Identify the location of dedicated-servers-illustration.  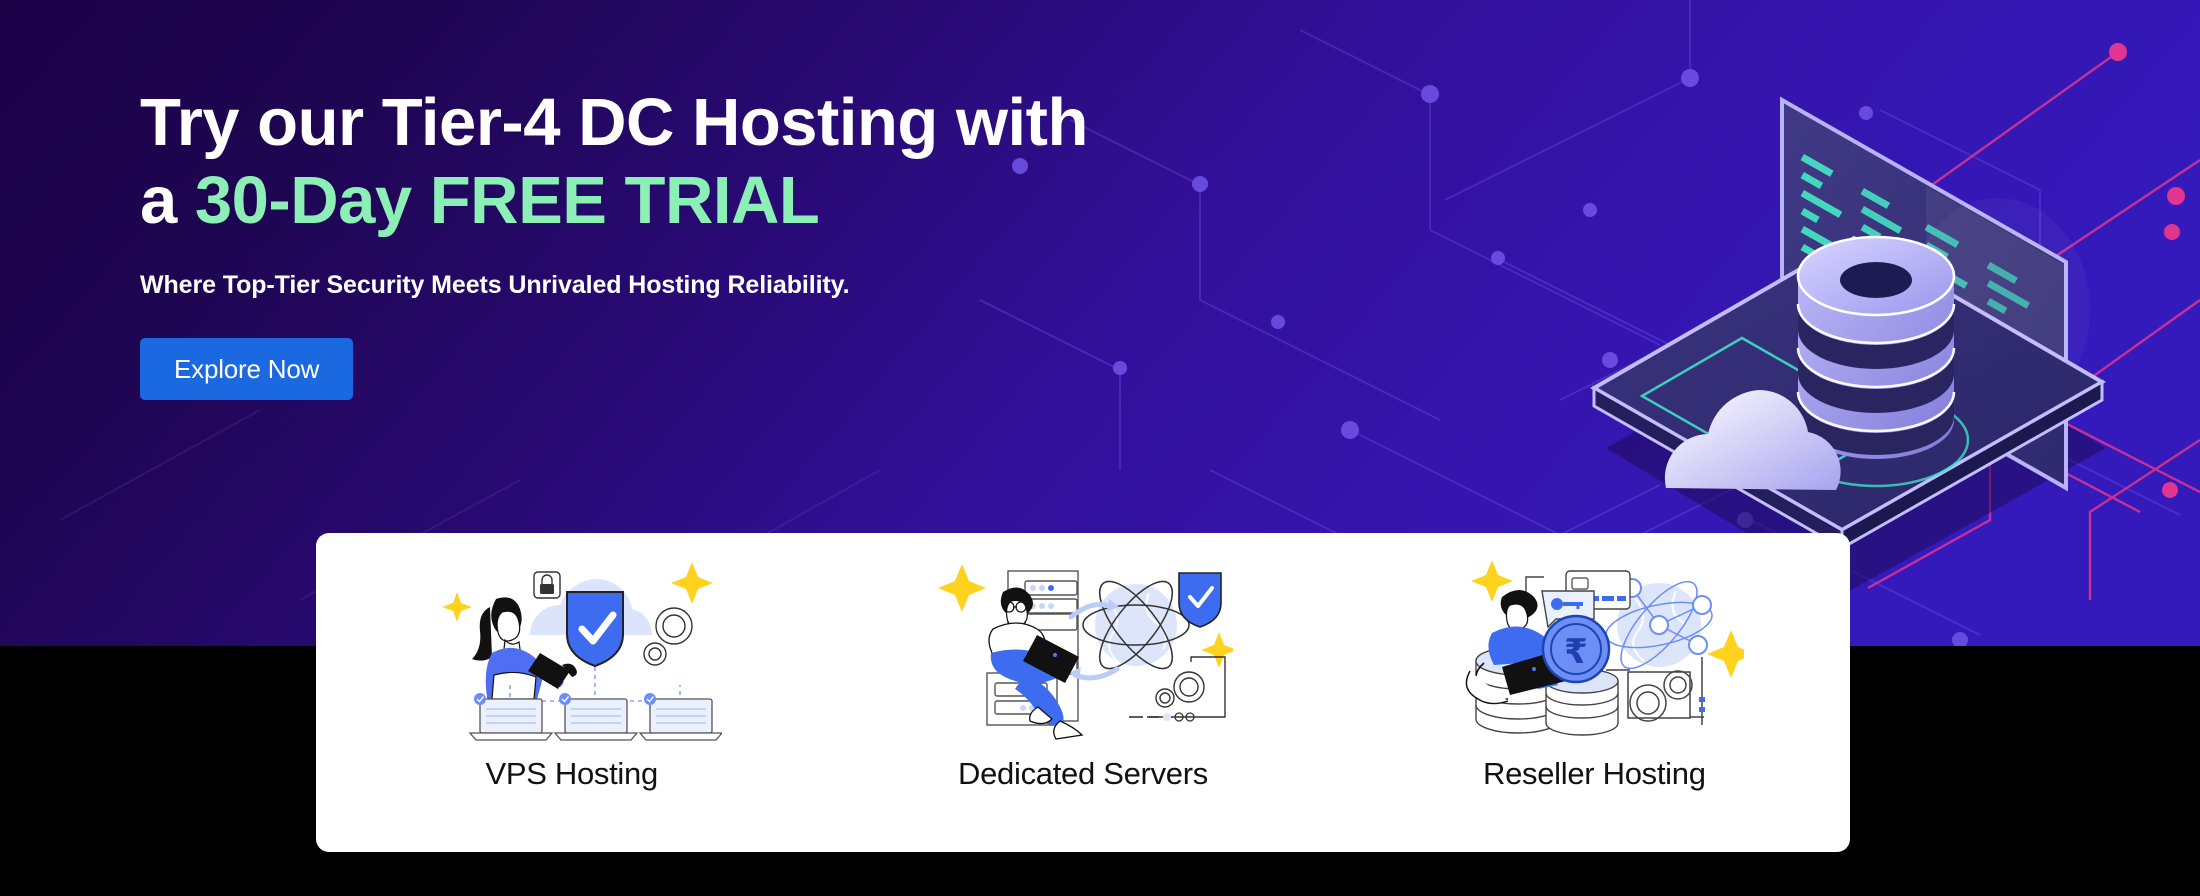
(1085, 652).